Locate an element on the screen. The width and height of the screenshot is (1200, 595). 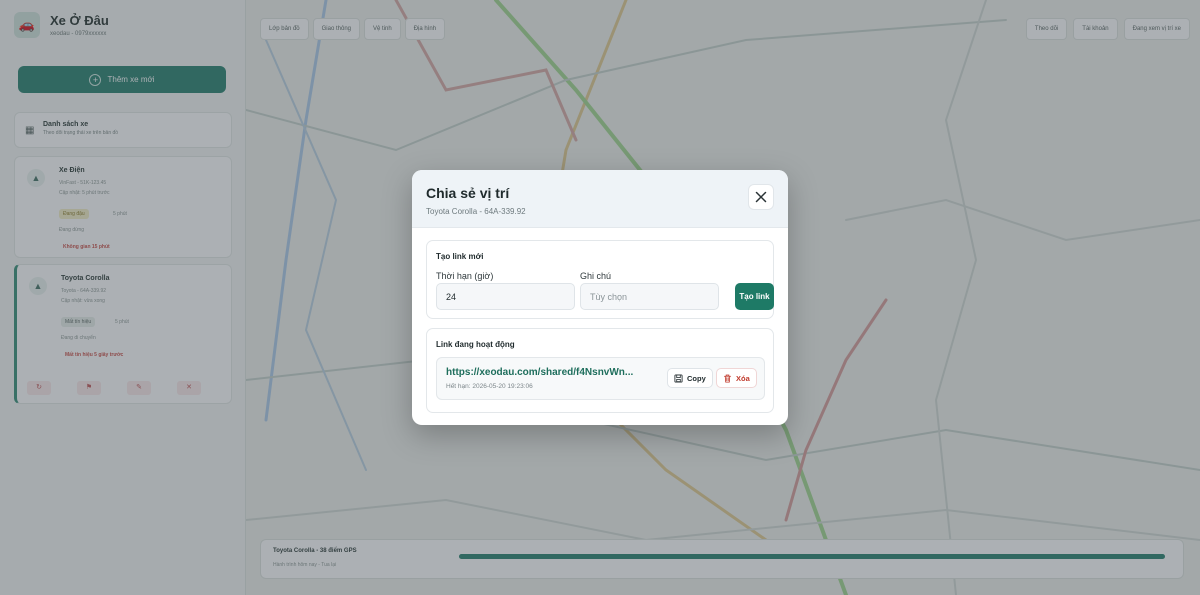
modal-title: Chia sẻ vị trí is located at coordinates (468, 193).